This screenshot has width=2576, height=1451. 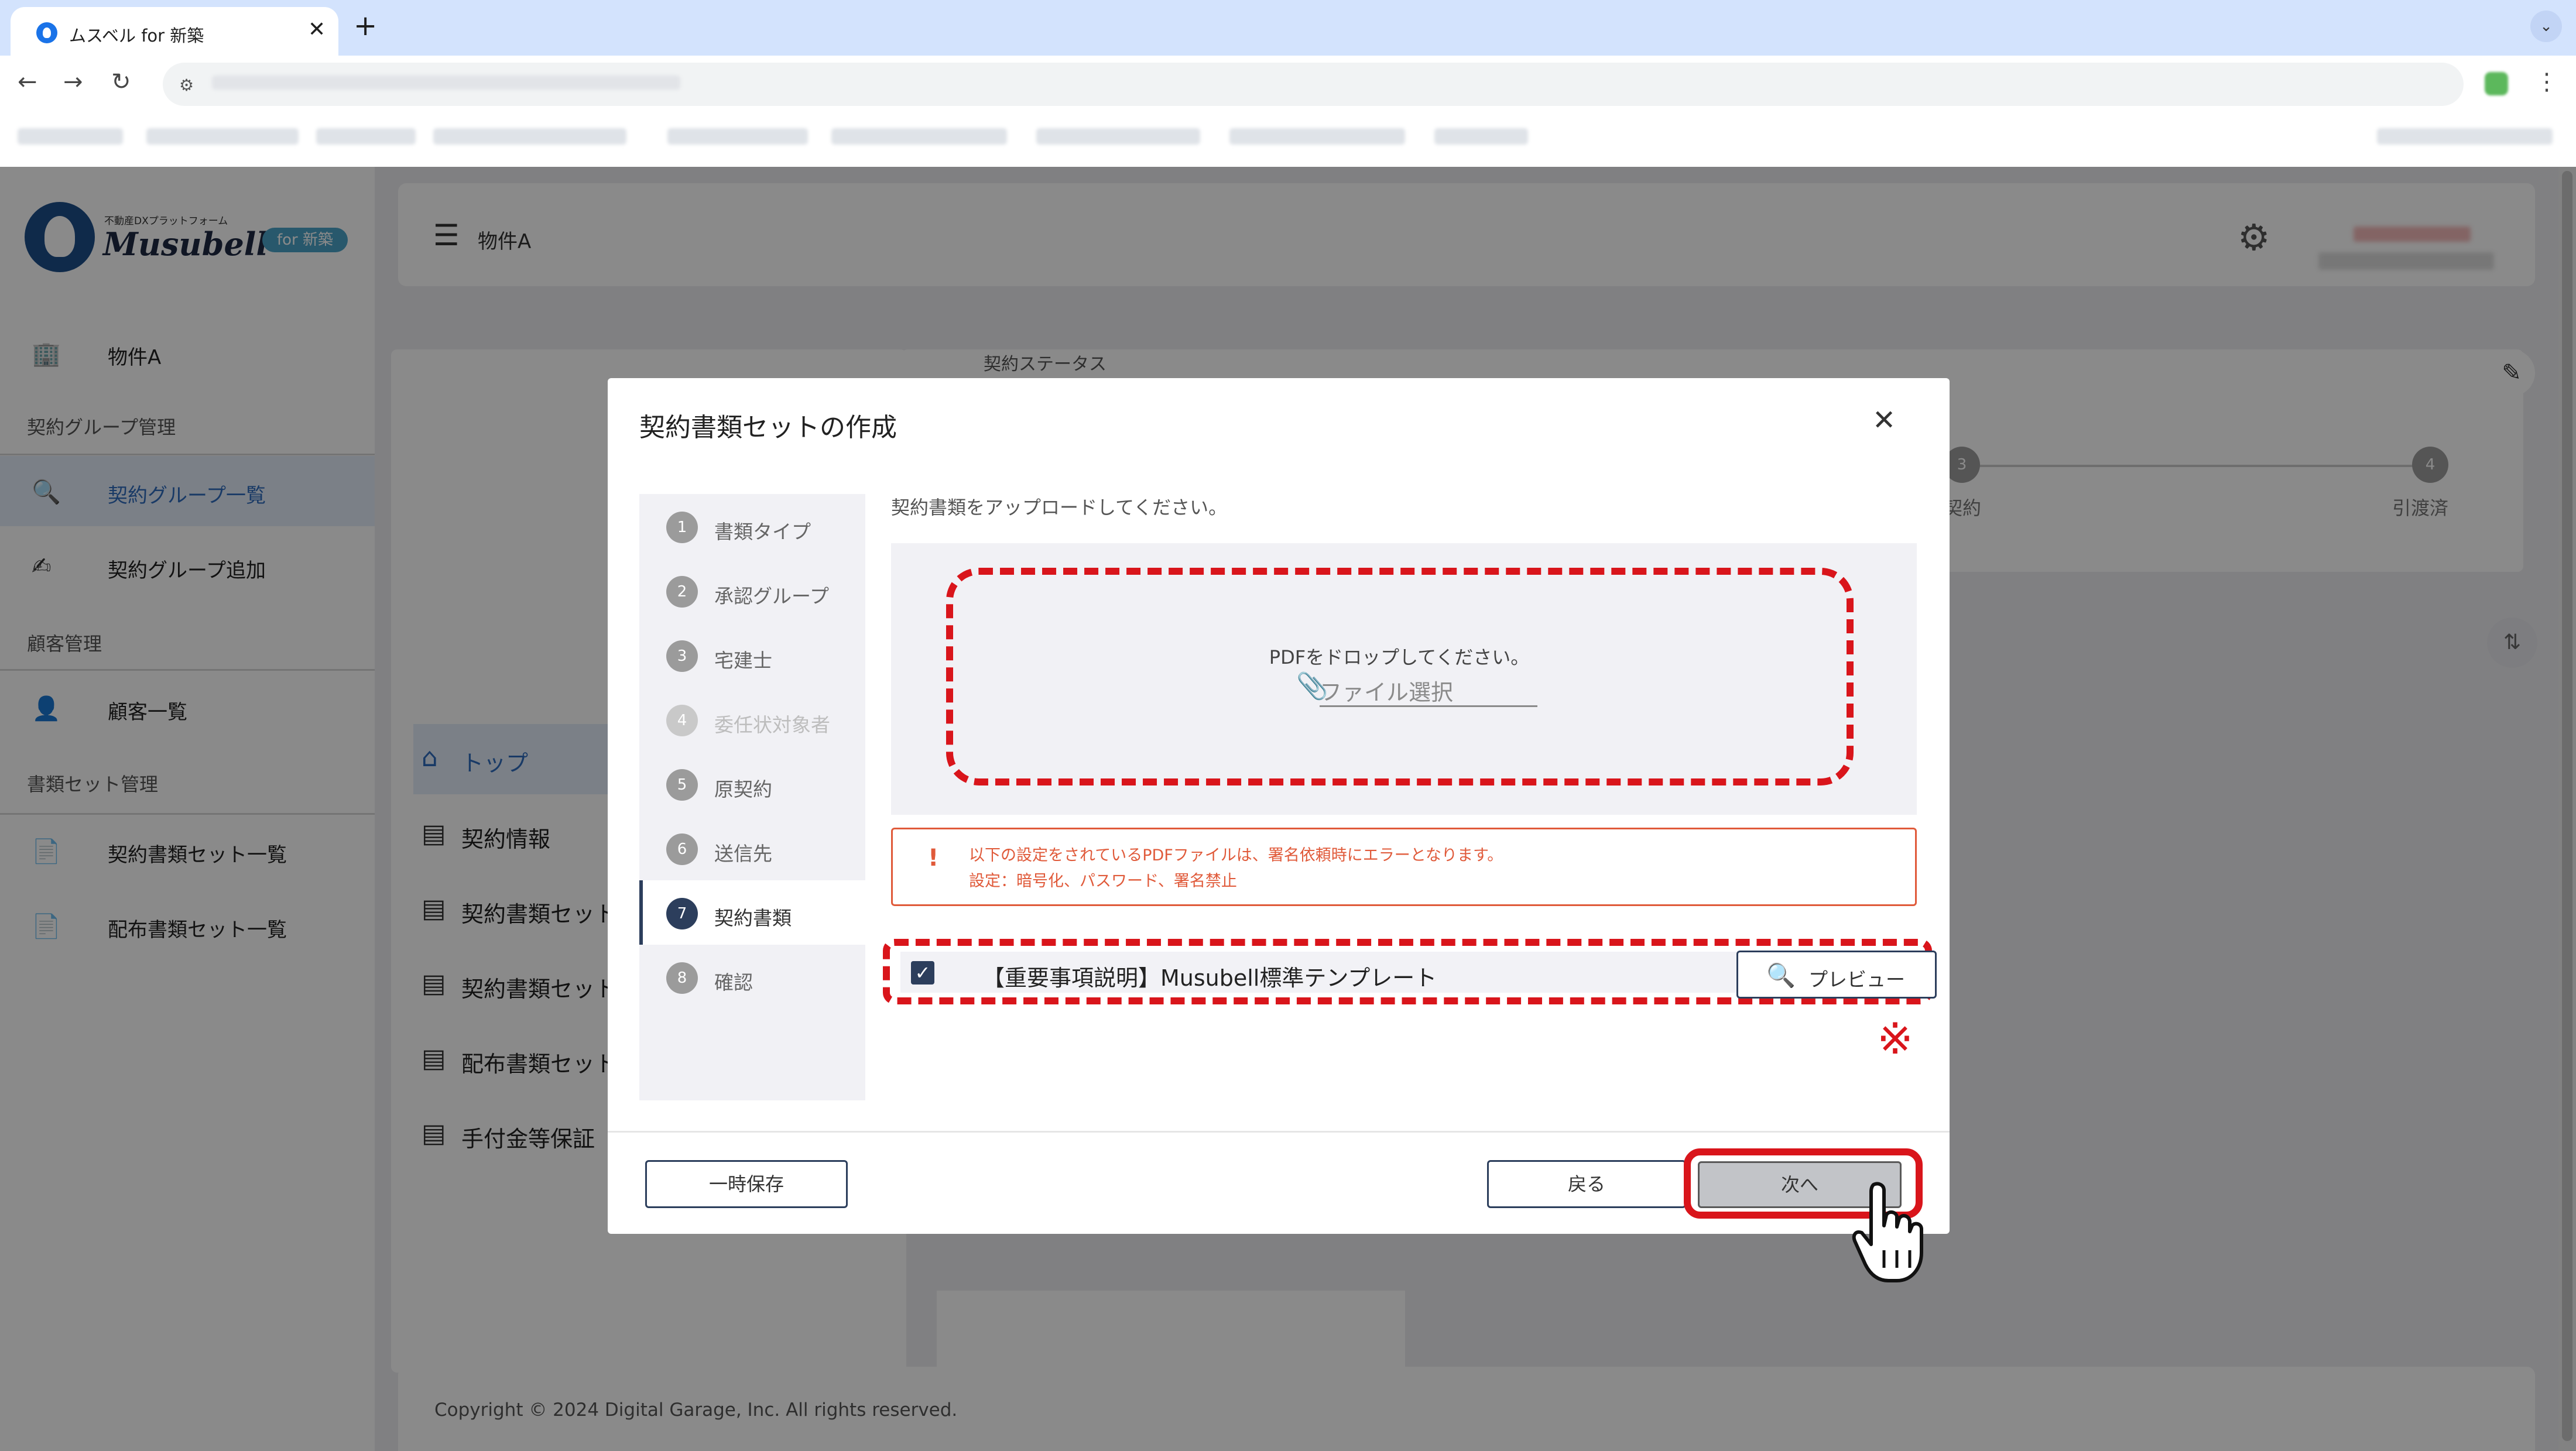 I want to click on pdf-drop-zone: PDFをドロップしてください。 📎 ファイル選択, so click(x=1404, y=679).